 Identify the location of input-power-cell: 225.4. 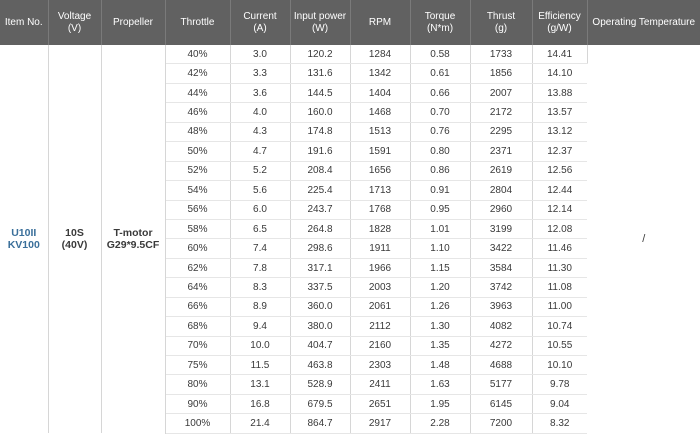
(320, 190).